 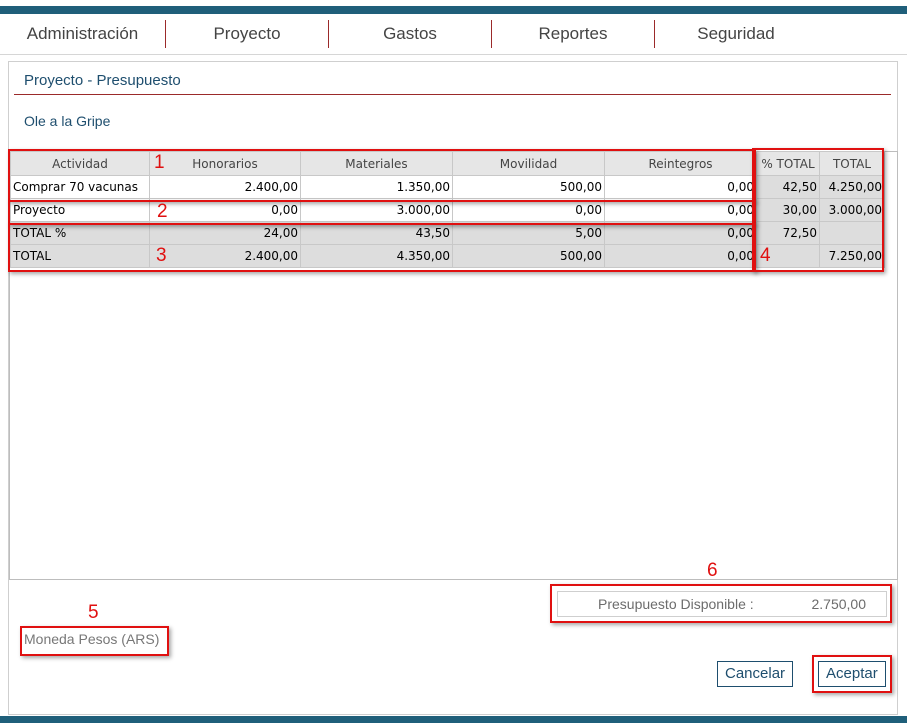 I want to click on total-percent-cell, so click(x=852, y=233).